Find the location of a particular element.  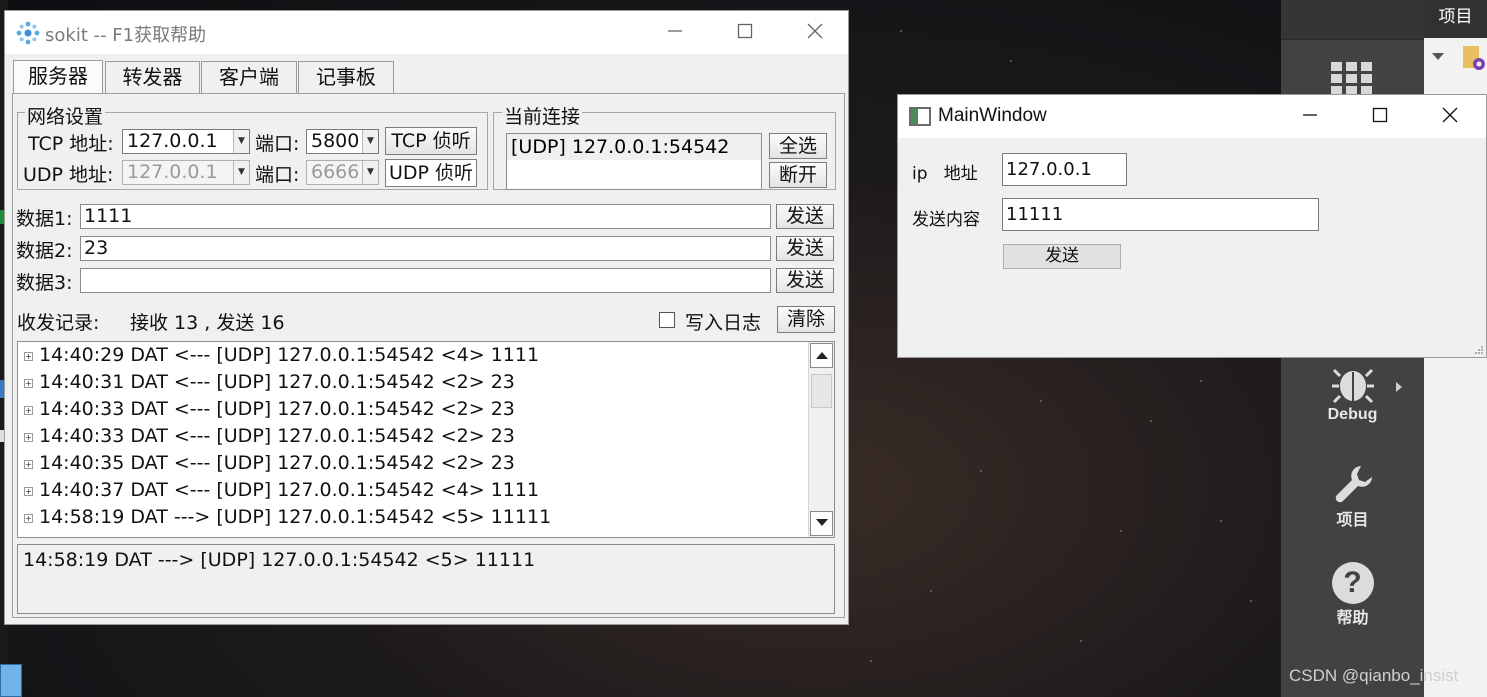

resize-grip-icon is located at coordinates (1479, 350).